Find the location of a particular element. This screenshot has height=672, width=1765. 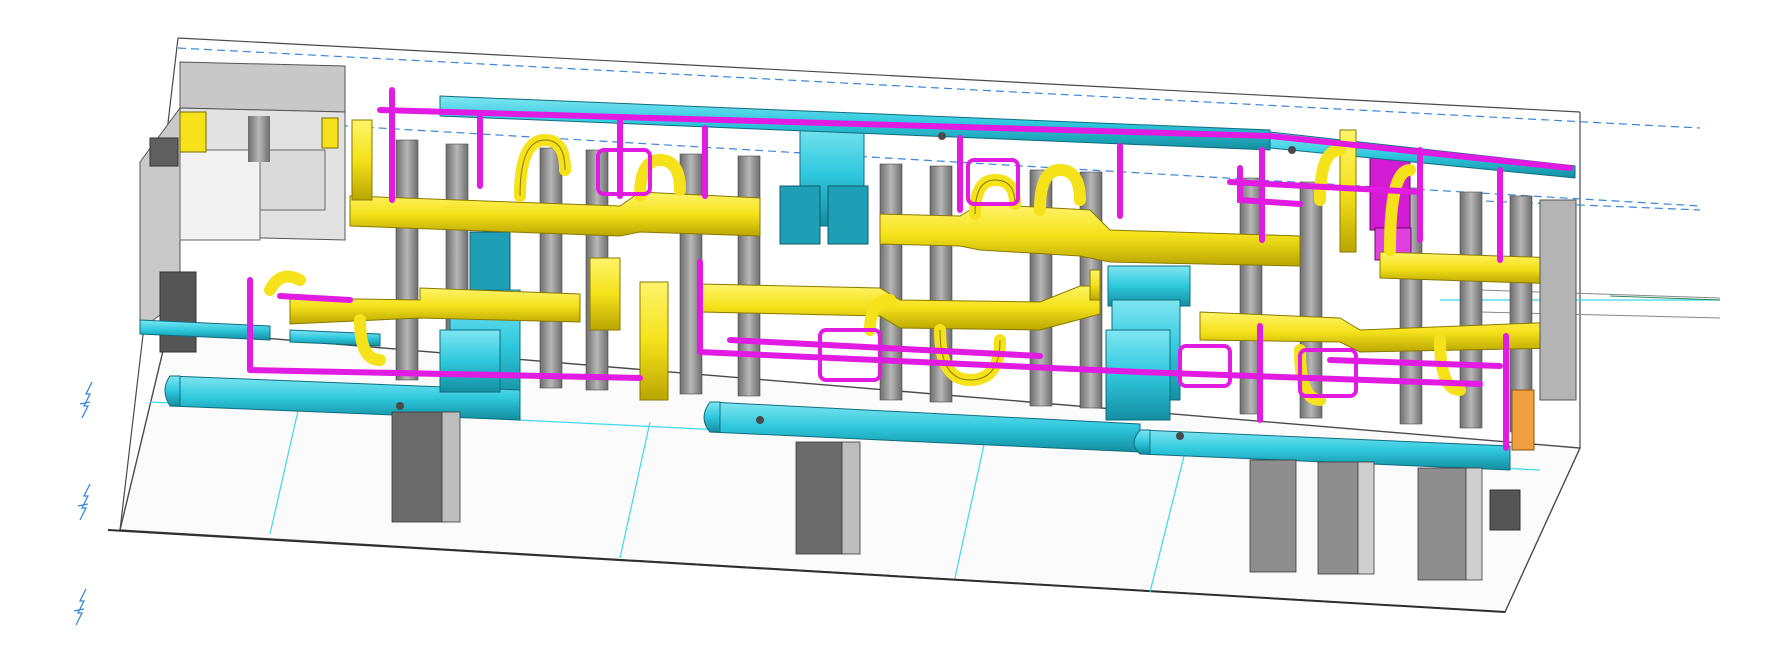

pipe-branch is located at coordinates (315, 298).